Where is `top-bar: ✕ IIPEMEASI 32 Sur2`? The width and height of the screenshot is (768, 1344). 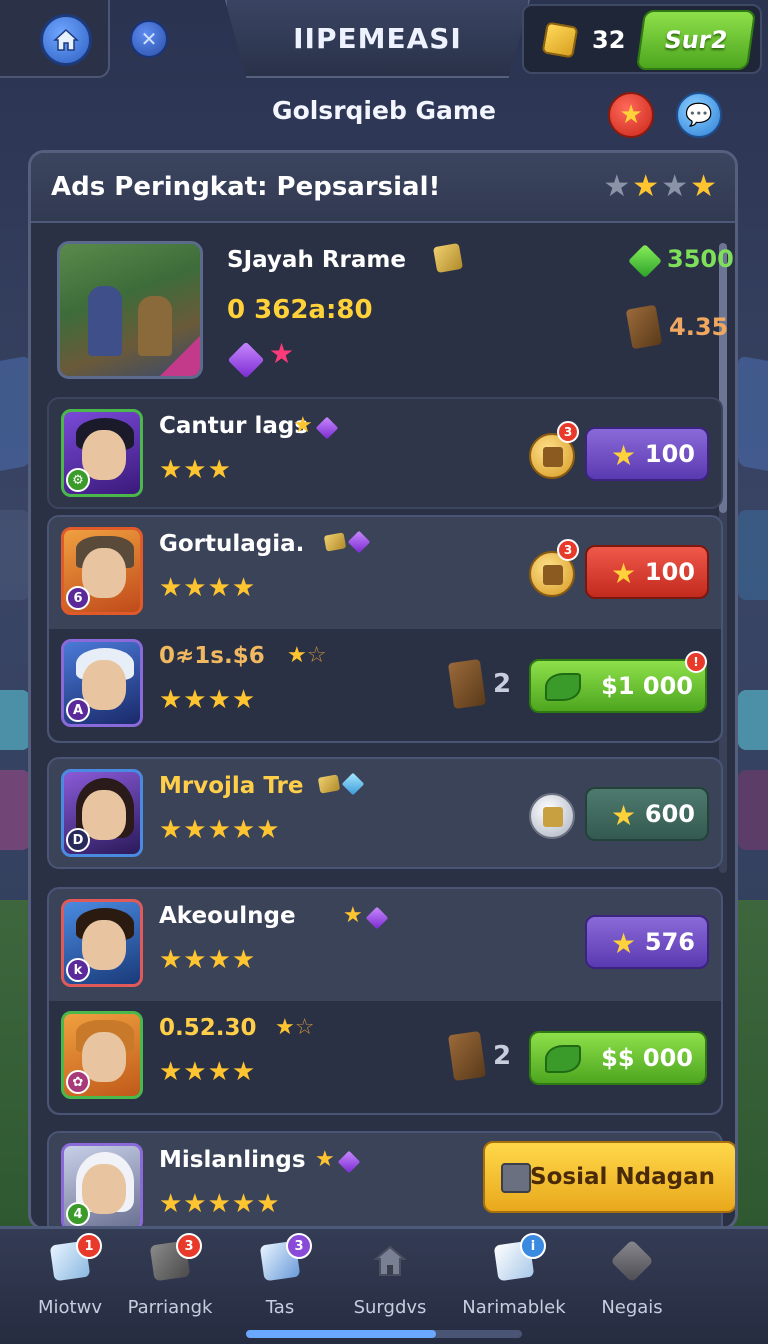 top-bar: ✕ IIPEMEASI 32 Sur2 is located at coordinates (384, 40).